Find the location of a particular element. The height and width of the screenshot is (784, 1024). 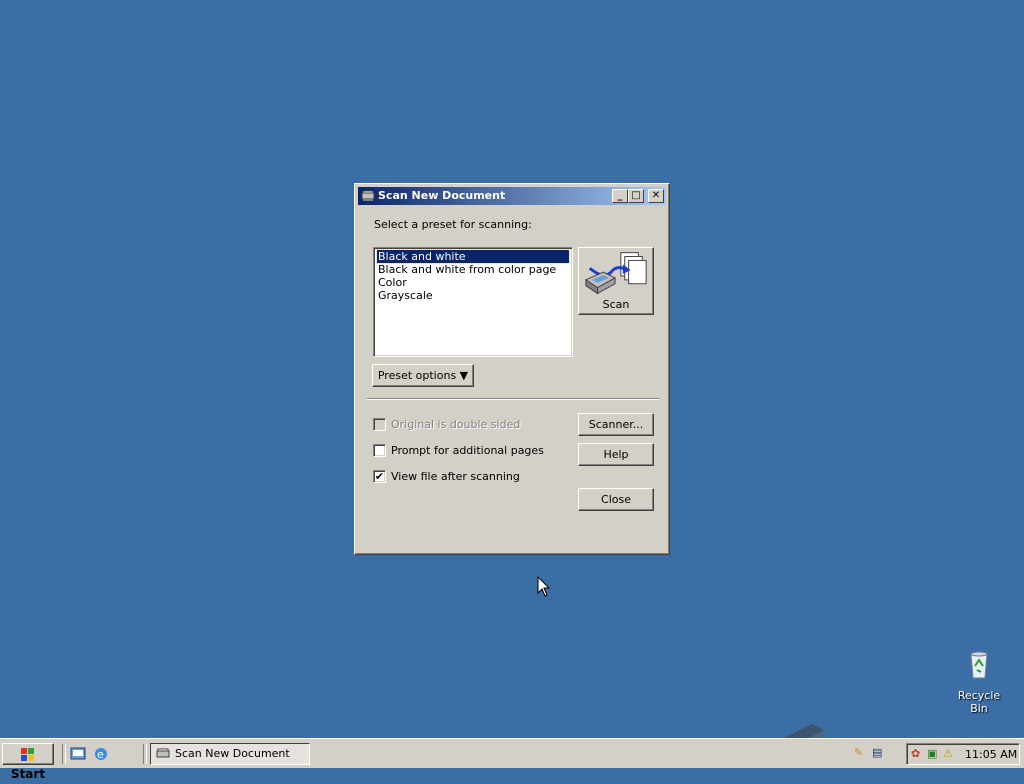

preset-item-black-and-white-from-color: Black and white from color page is located at coordinates (467, 269).